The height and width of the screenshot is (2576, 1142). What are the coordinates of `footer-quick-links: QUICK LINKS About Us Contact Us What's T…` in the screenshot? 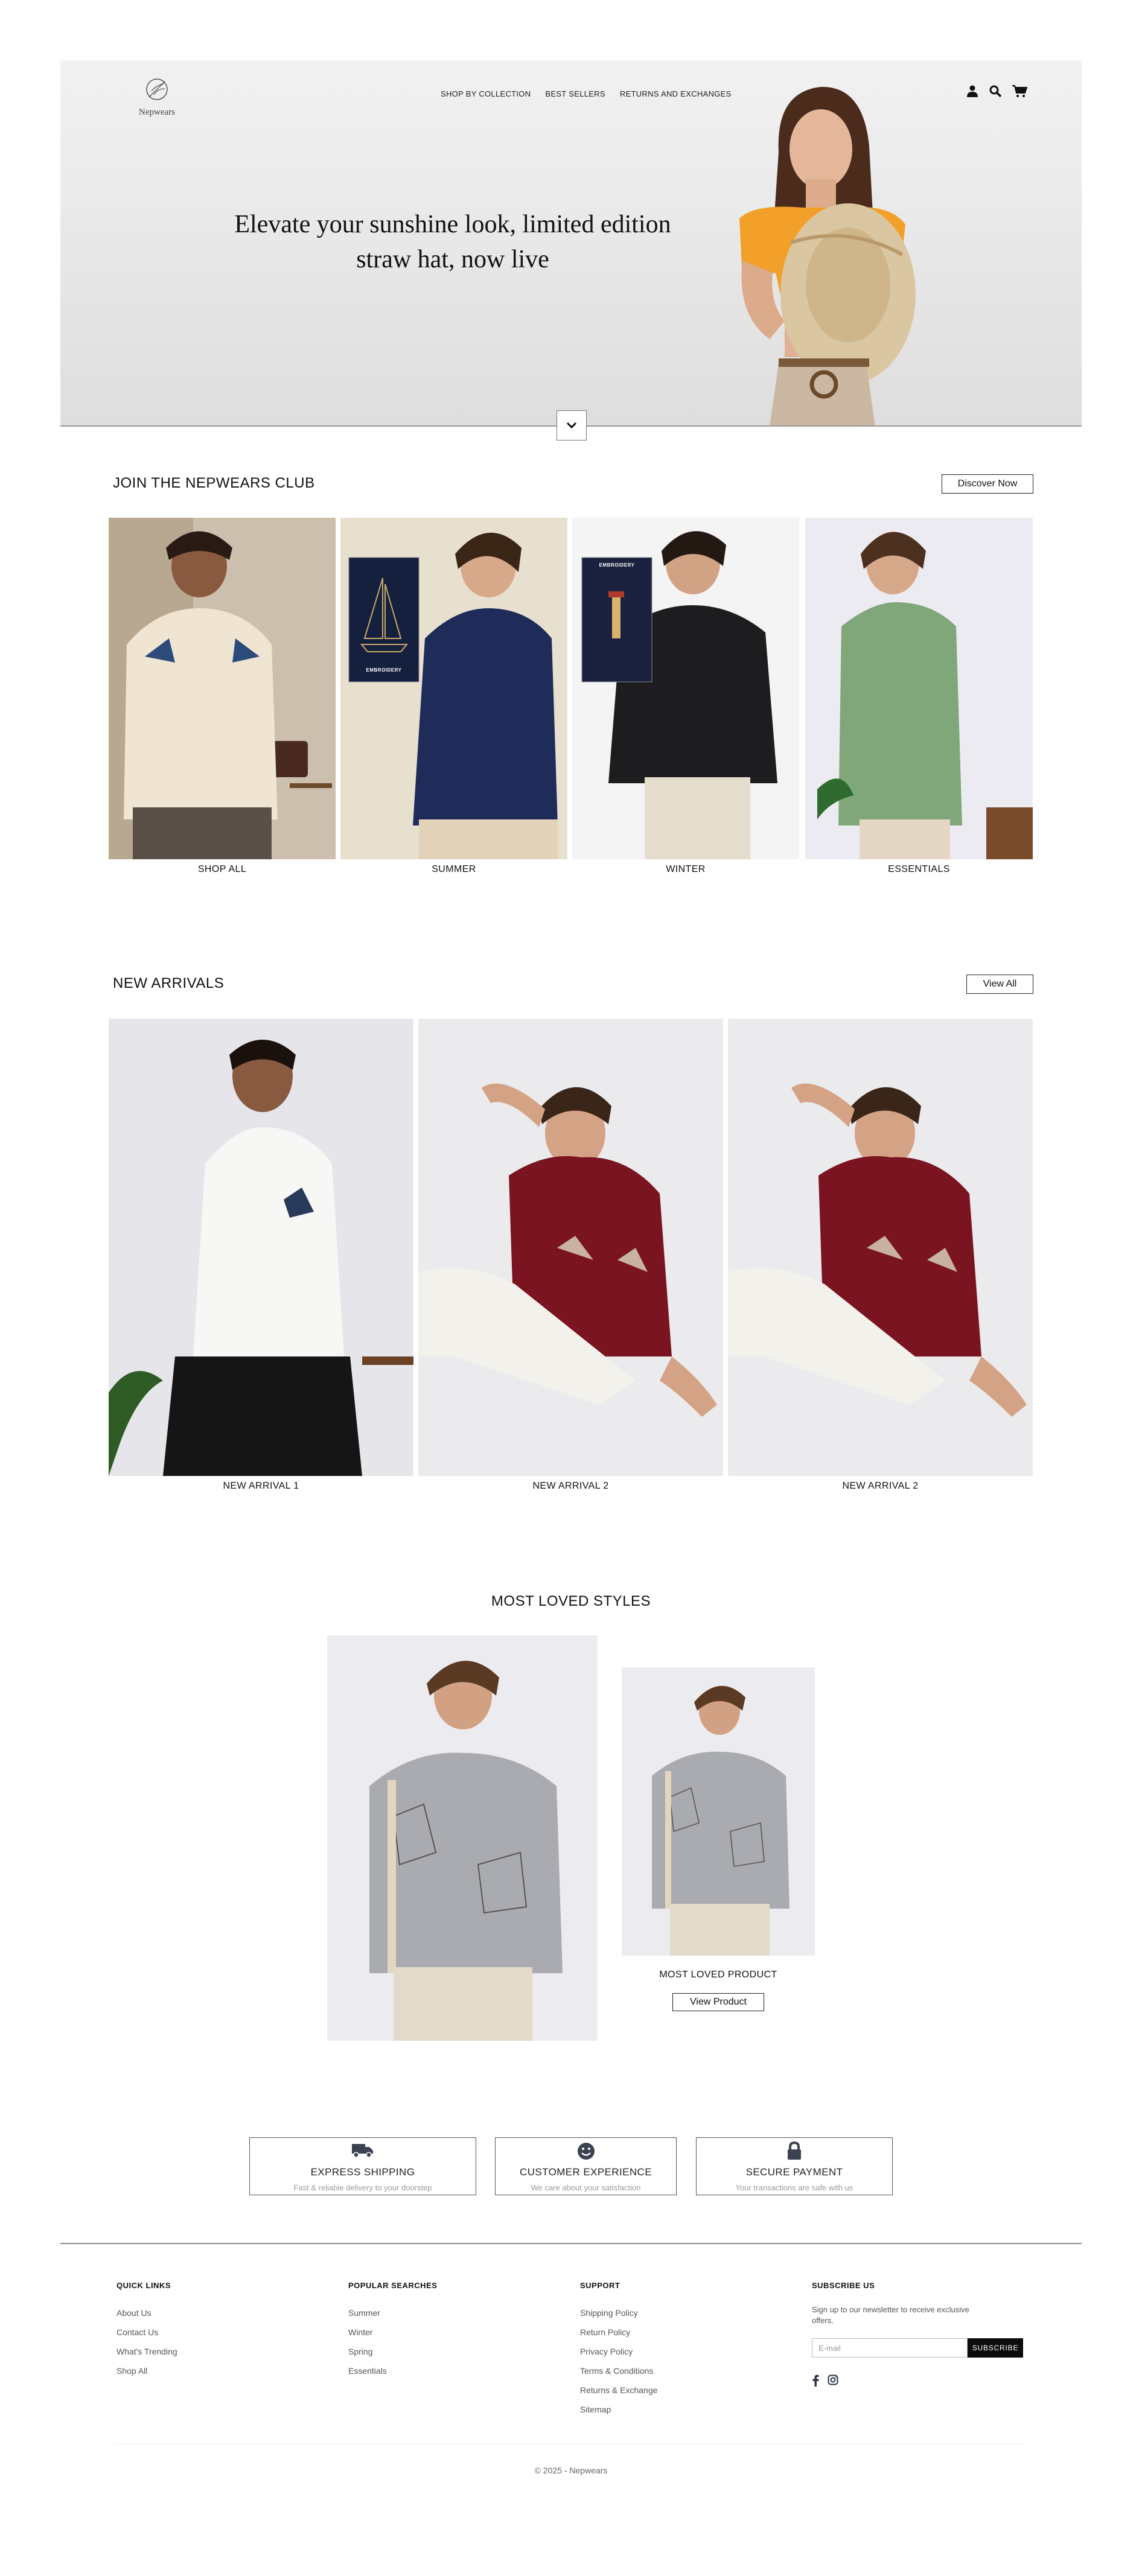 It's located at (207, 2330).